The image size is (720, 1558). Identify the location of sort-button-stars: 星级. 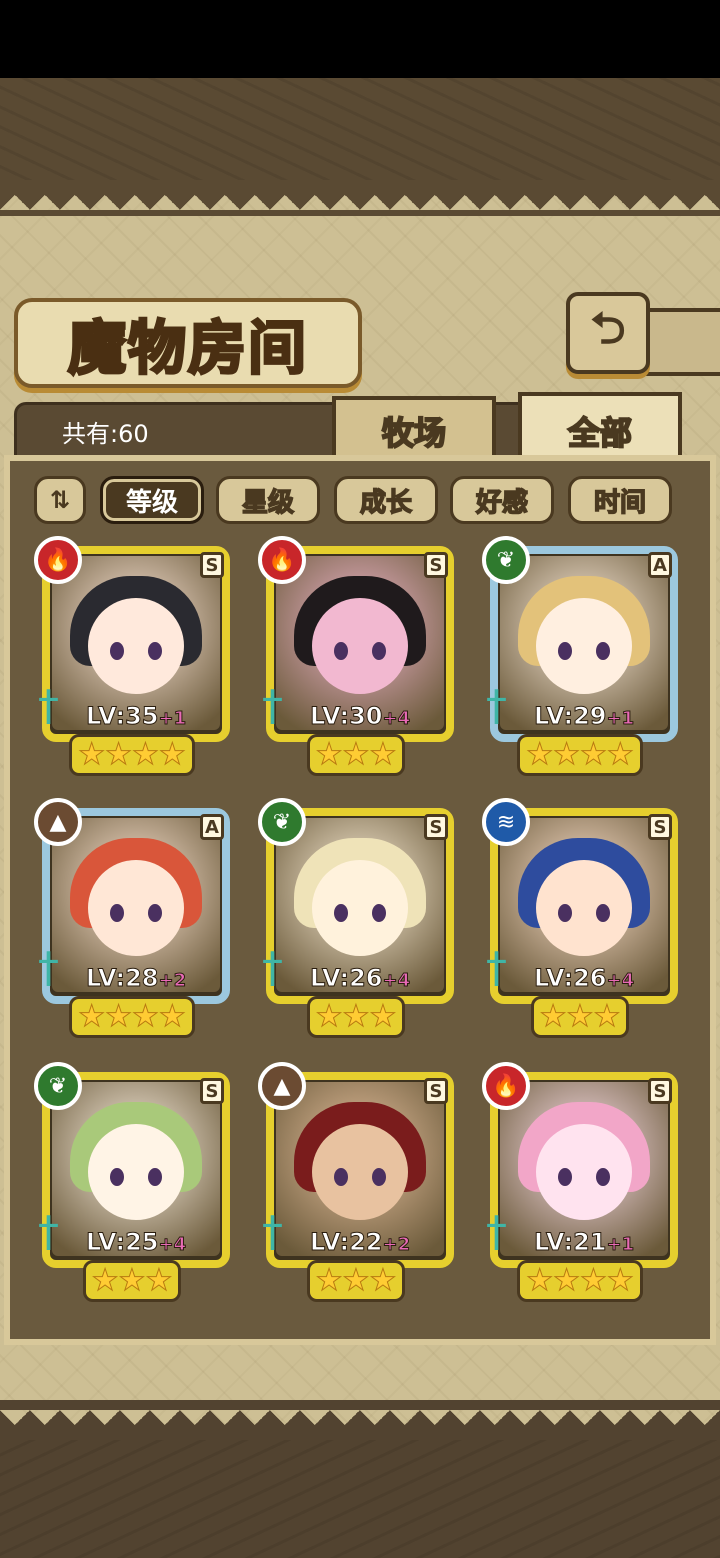
(268, 500).